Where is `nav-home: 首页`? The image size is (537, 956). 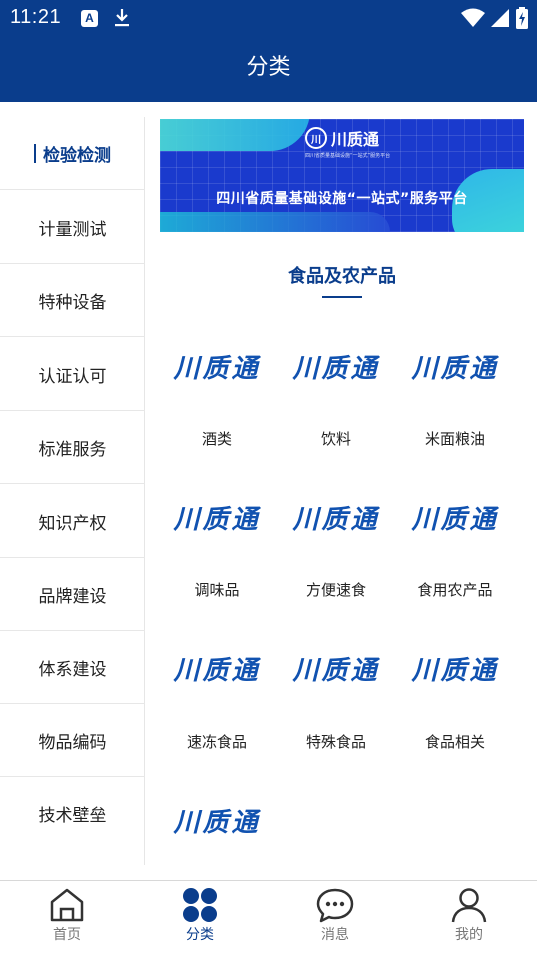 nav-home: 首页 is located at coordinates (67, 915).